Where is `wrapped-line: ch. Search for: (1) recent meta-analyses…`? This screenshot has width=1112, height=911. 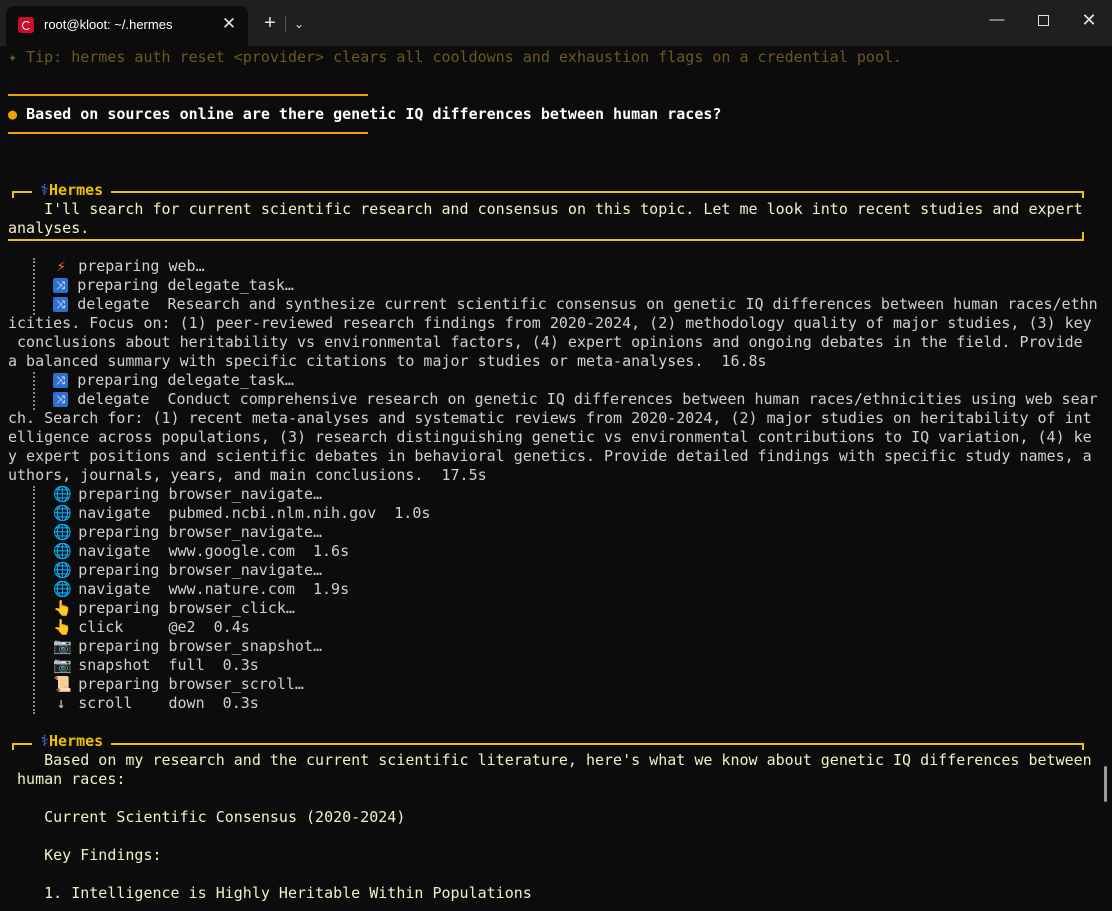 wrapped-line: ch. Search for: (1) recent meta-analyses… is located at coordinates (550, 418).